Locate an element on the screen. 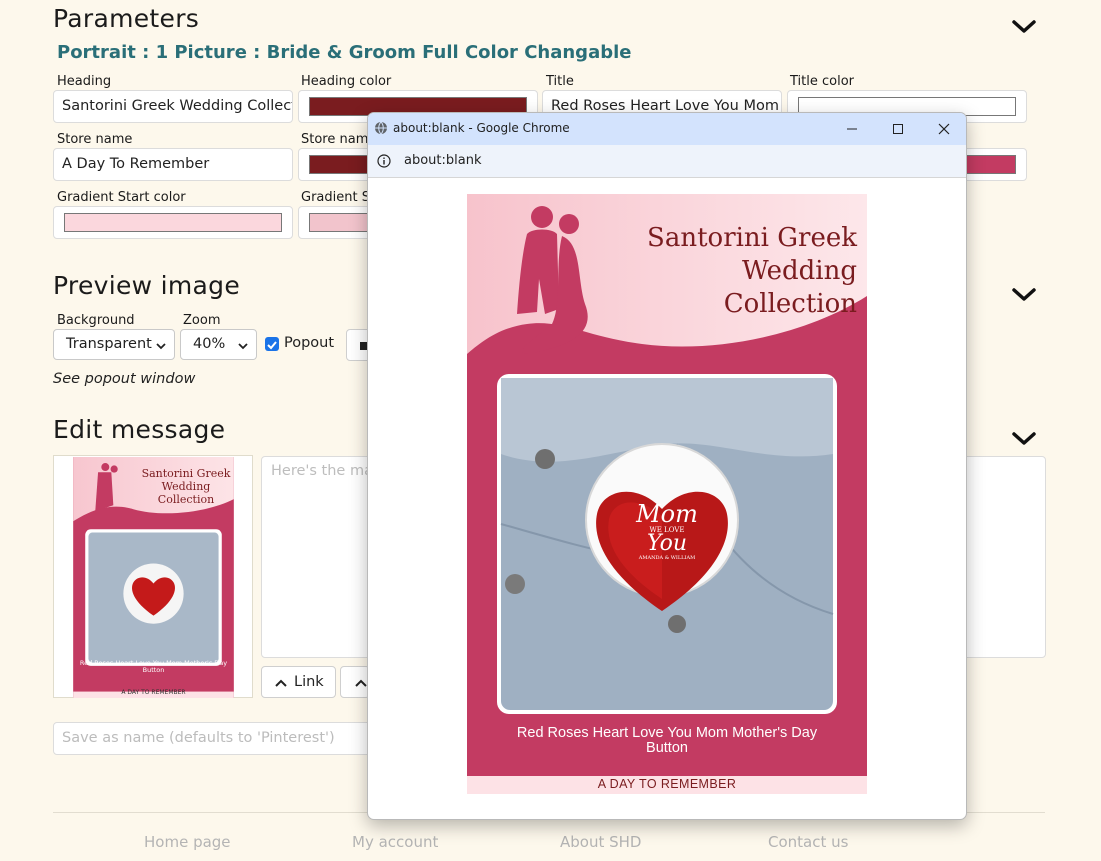 This screenshot has width=1101, height=861. message-placeholder: Here's the ma is located at coordinates (322, 471).